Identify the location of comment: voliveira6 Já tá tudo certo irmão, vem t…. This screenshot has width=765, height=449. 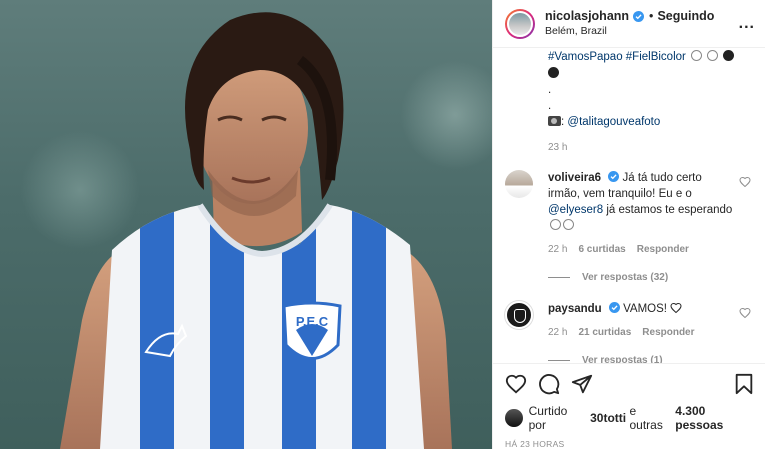
(628, 214).